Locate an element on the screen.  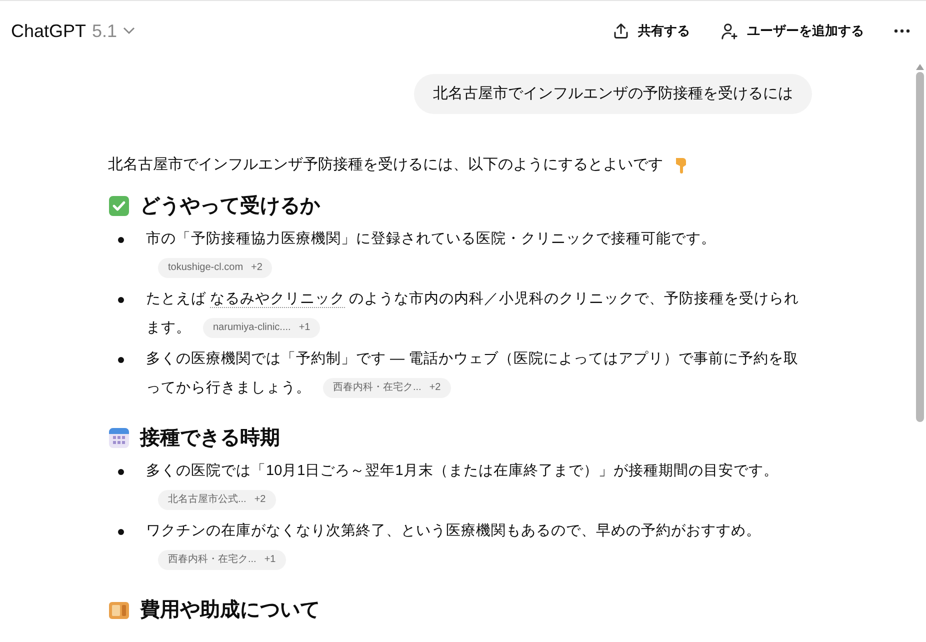
citation-chip: 西春内科・在宅ク... +1 is located at coordinates (222, 560).